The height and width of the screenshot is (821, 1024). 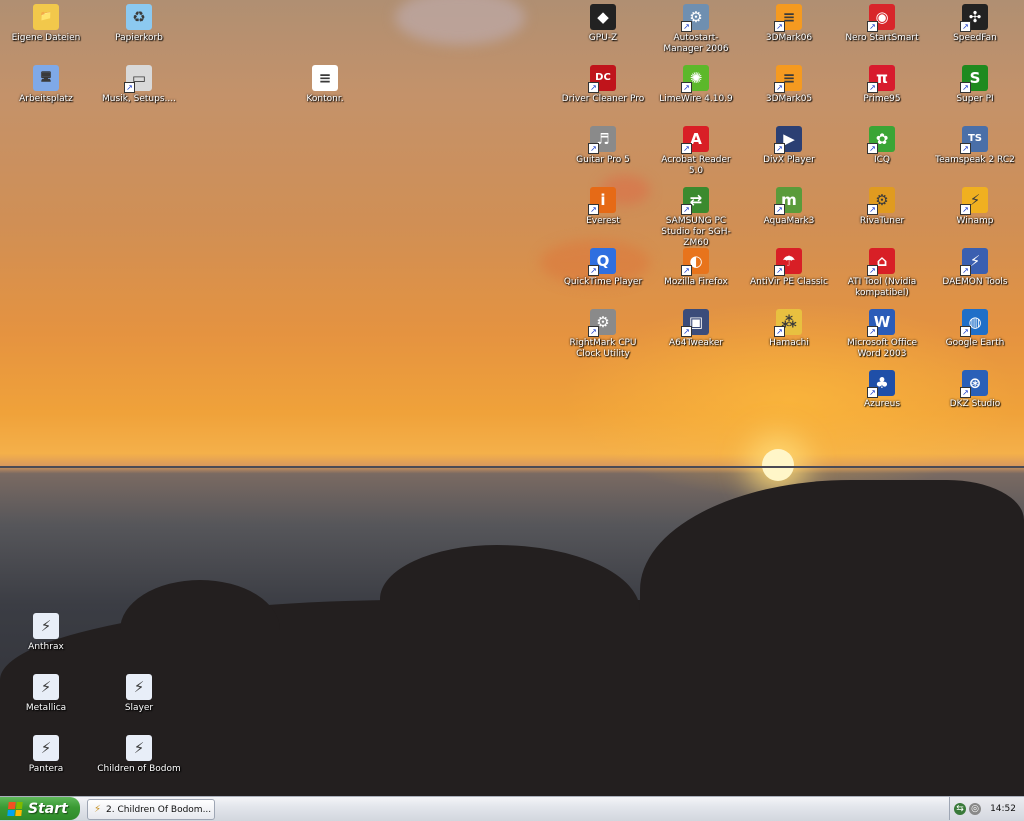 What do you see at coordinates (696, 99) in the screenshot?
I see `desktop-icon-label: LimeWire 4.10.9` at bounding box center [696, 99].